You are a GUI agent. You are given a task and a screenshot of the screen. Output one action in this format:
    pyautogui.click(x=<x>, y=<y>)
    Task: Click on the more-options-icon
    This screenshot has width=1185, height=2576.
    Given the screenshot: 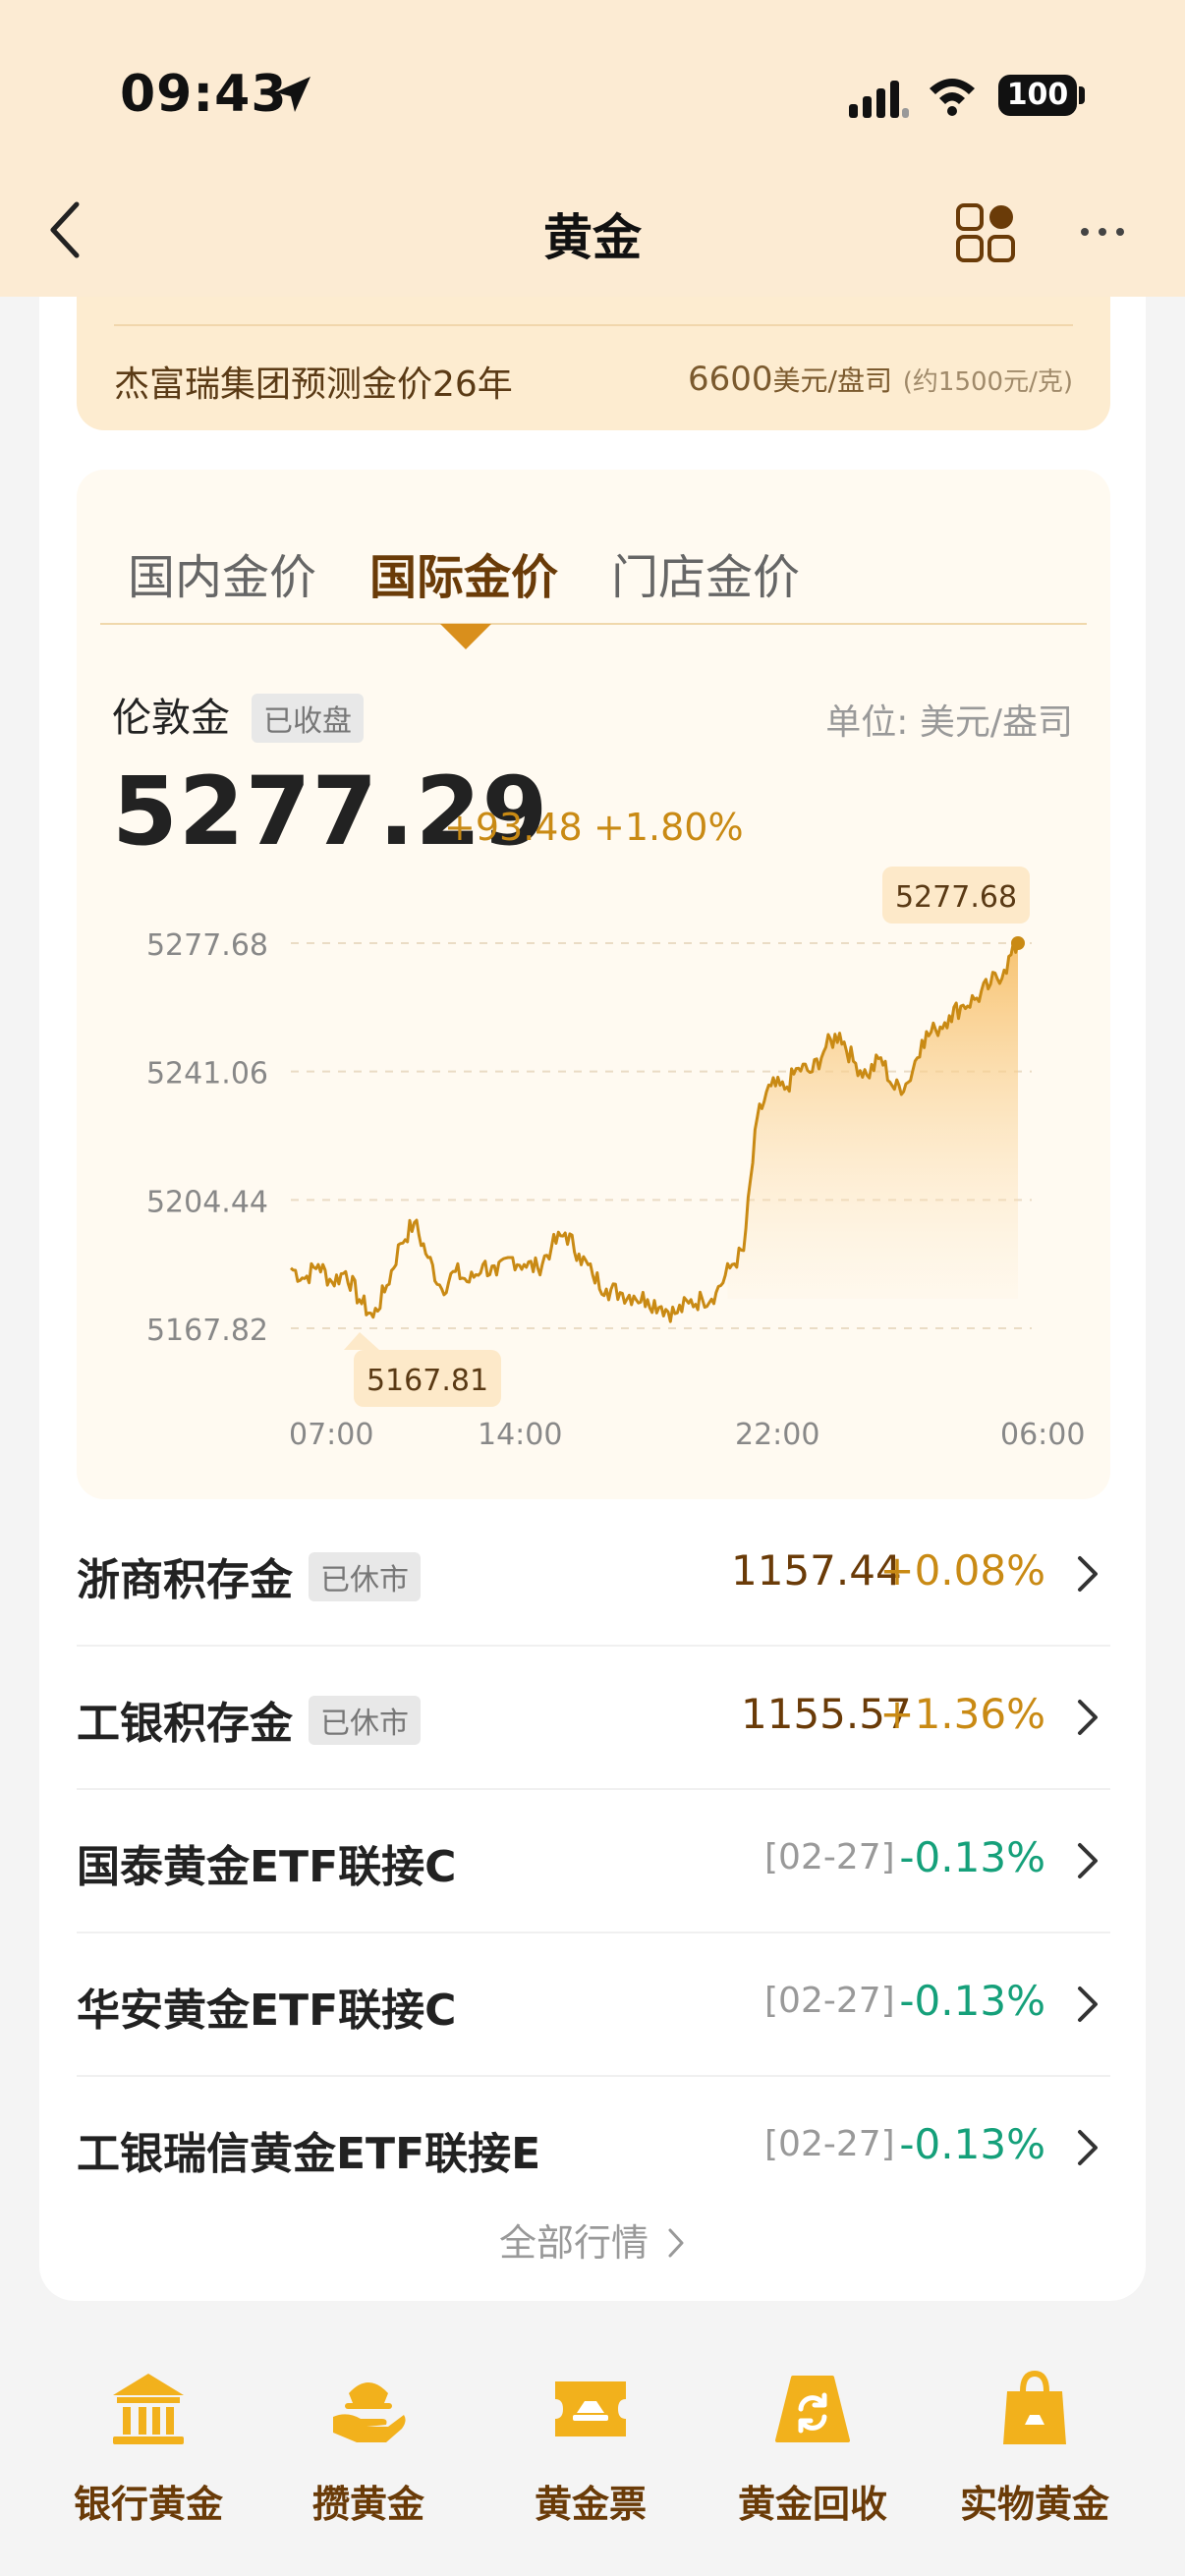 What is the action you would take?
    pyautogui.click(x=1103, y=232)
    